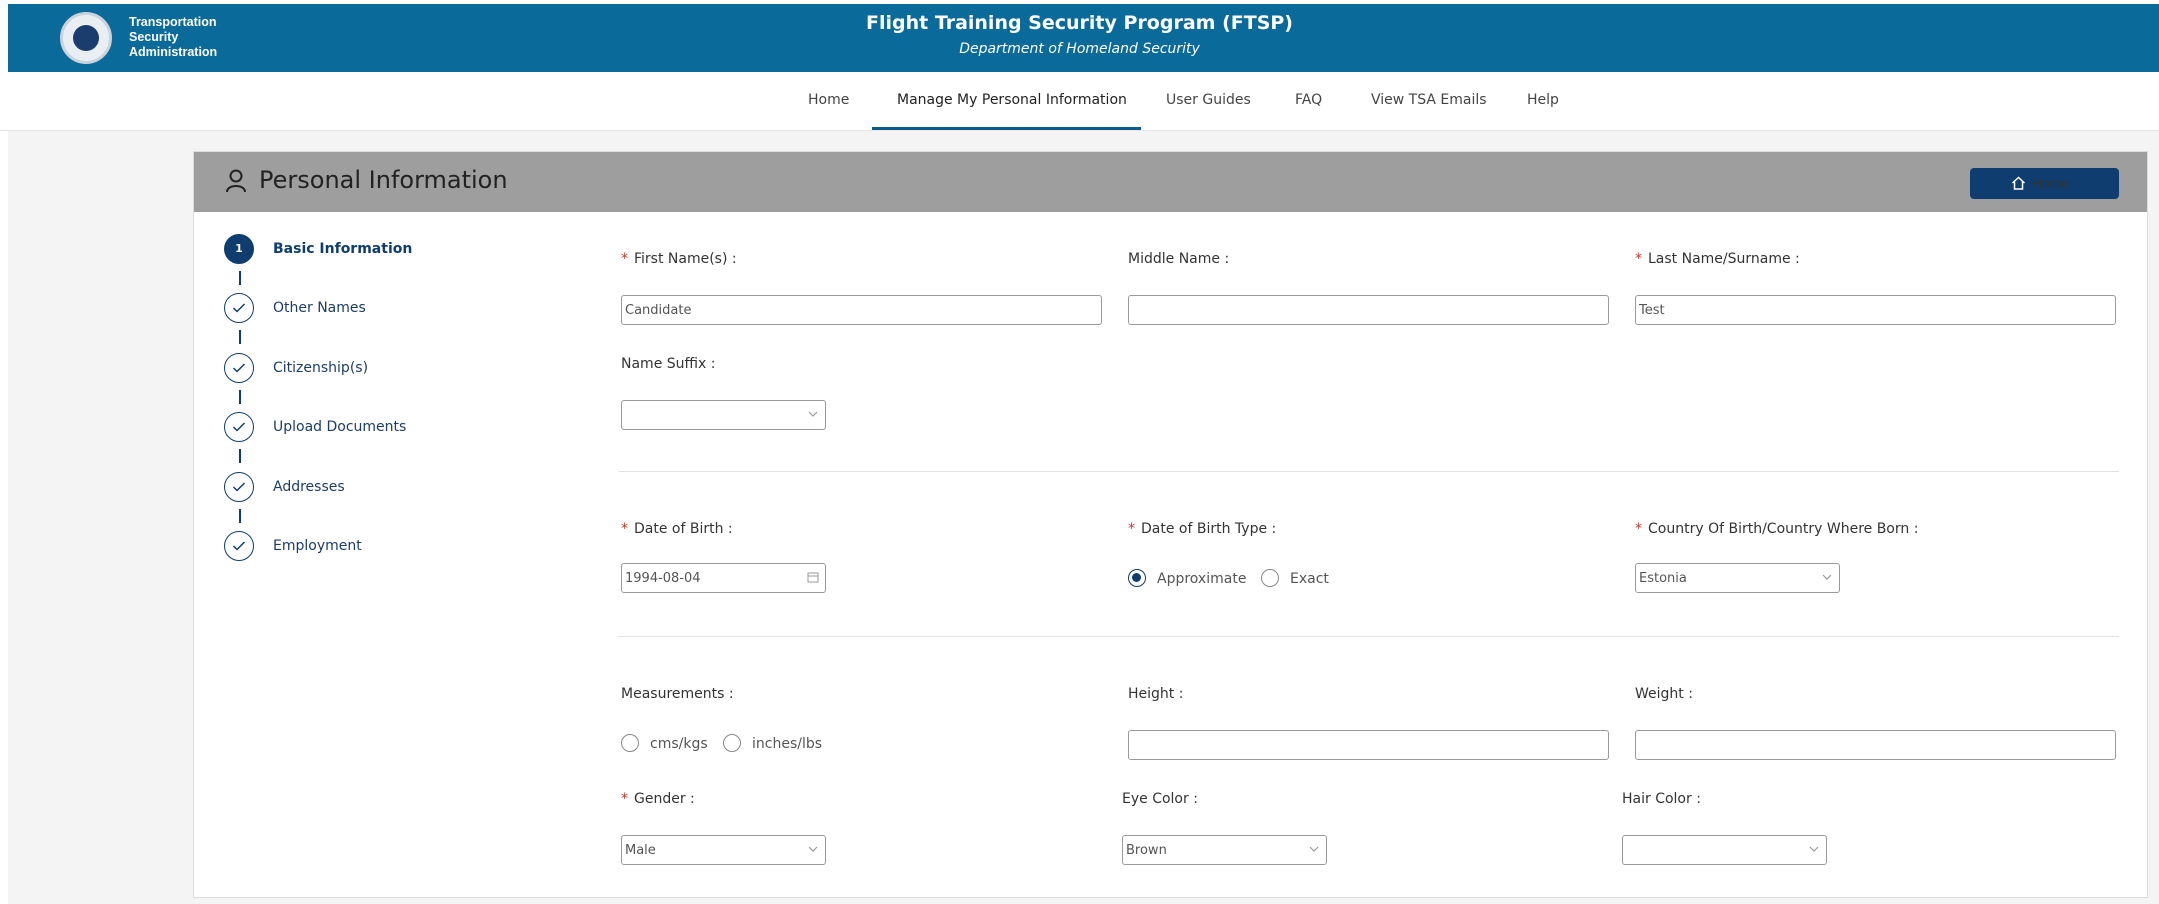 Image resolution: width=2159 pixels, height=904 pixels. What do you see at coordinates (2018, 183) in the screenshot?
I see `home-icon` at bounding box center [2018, 183].